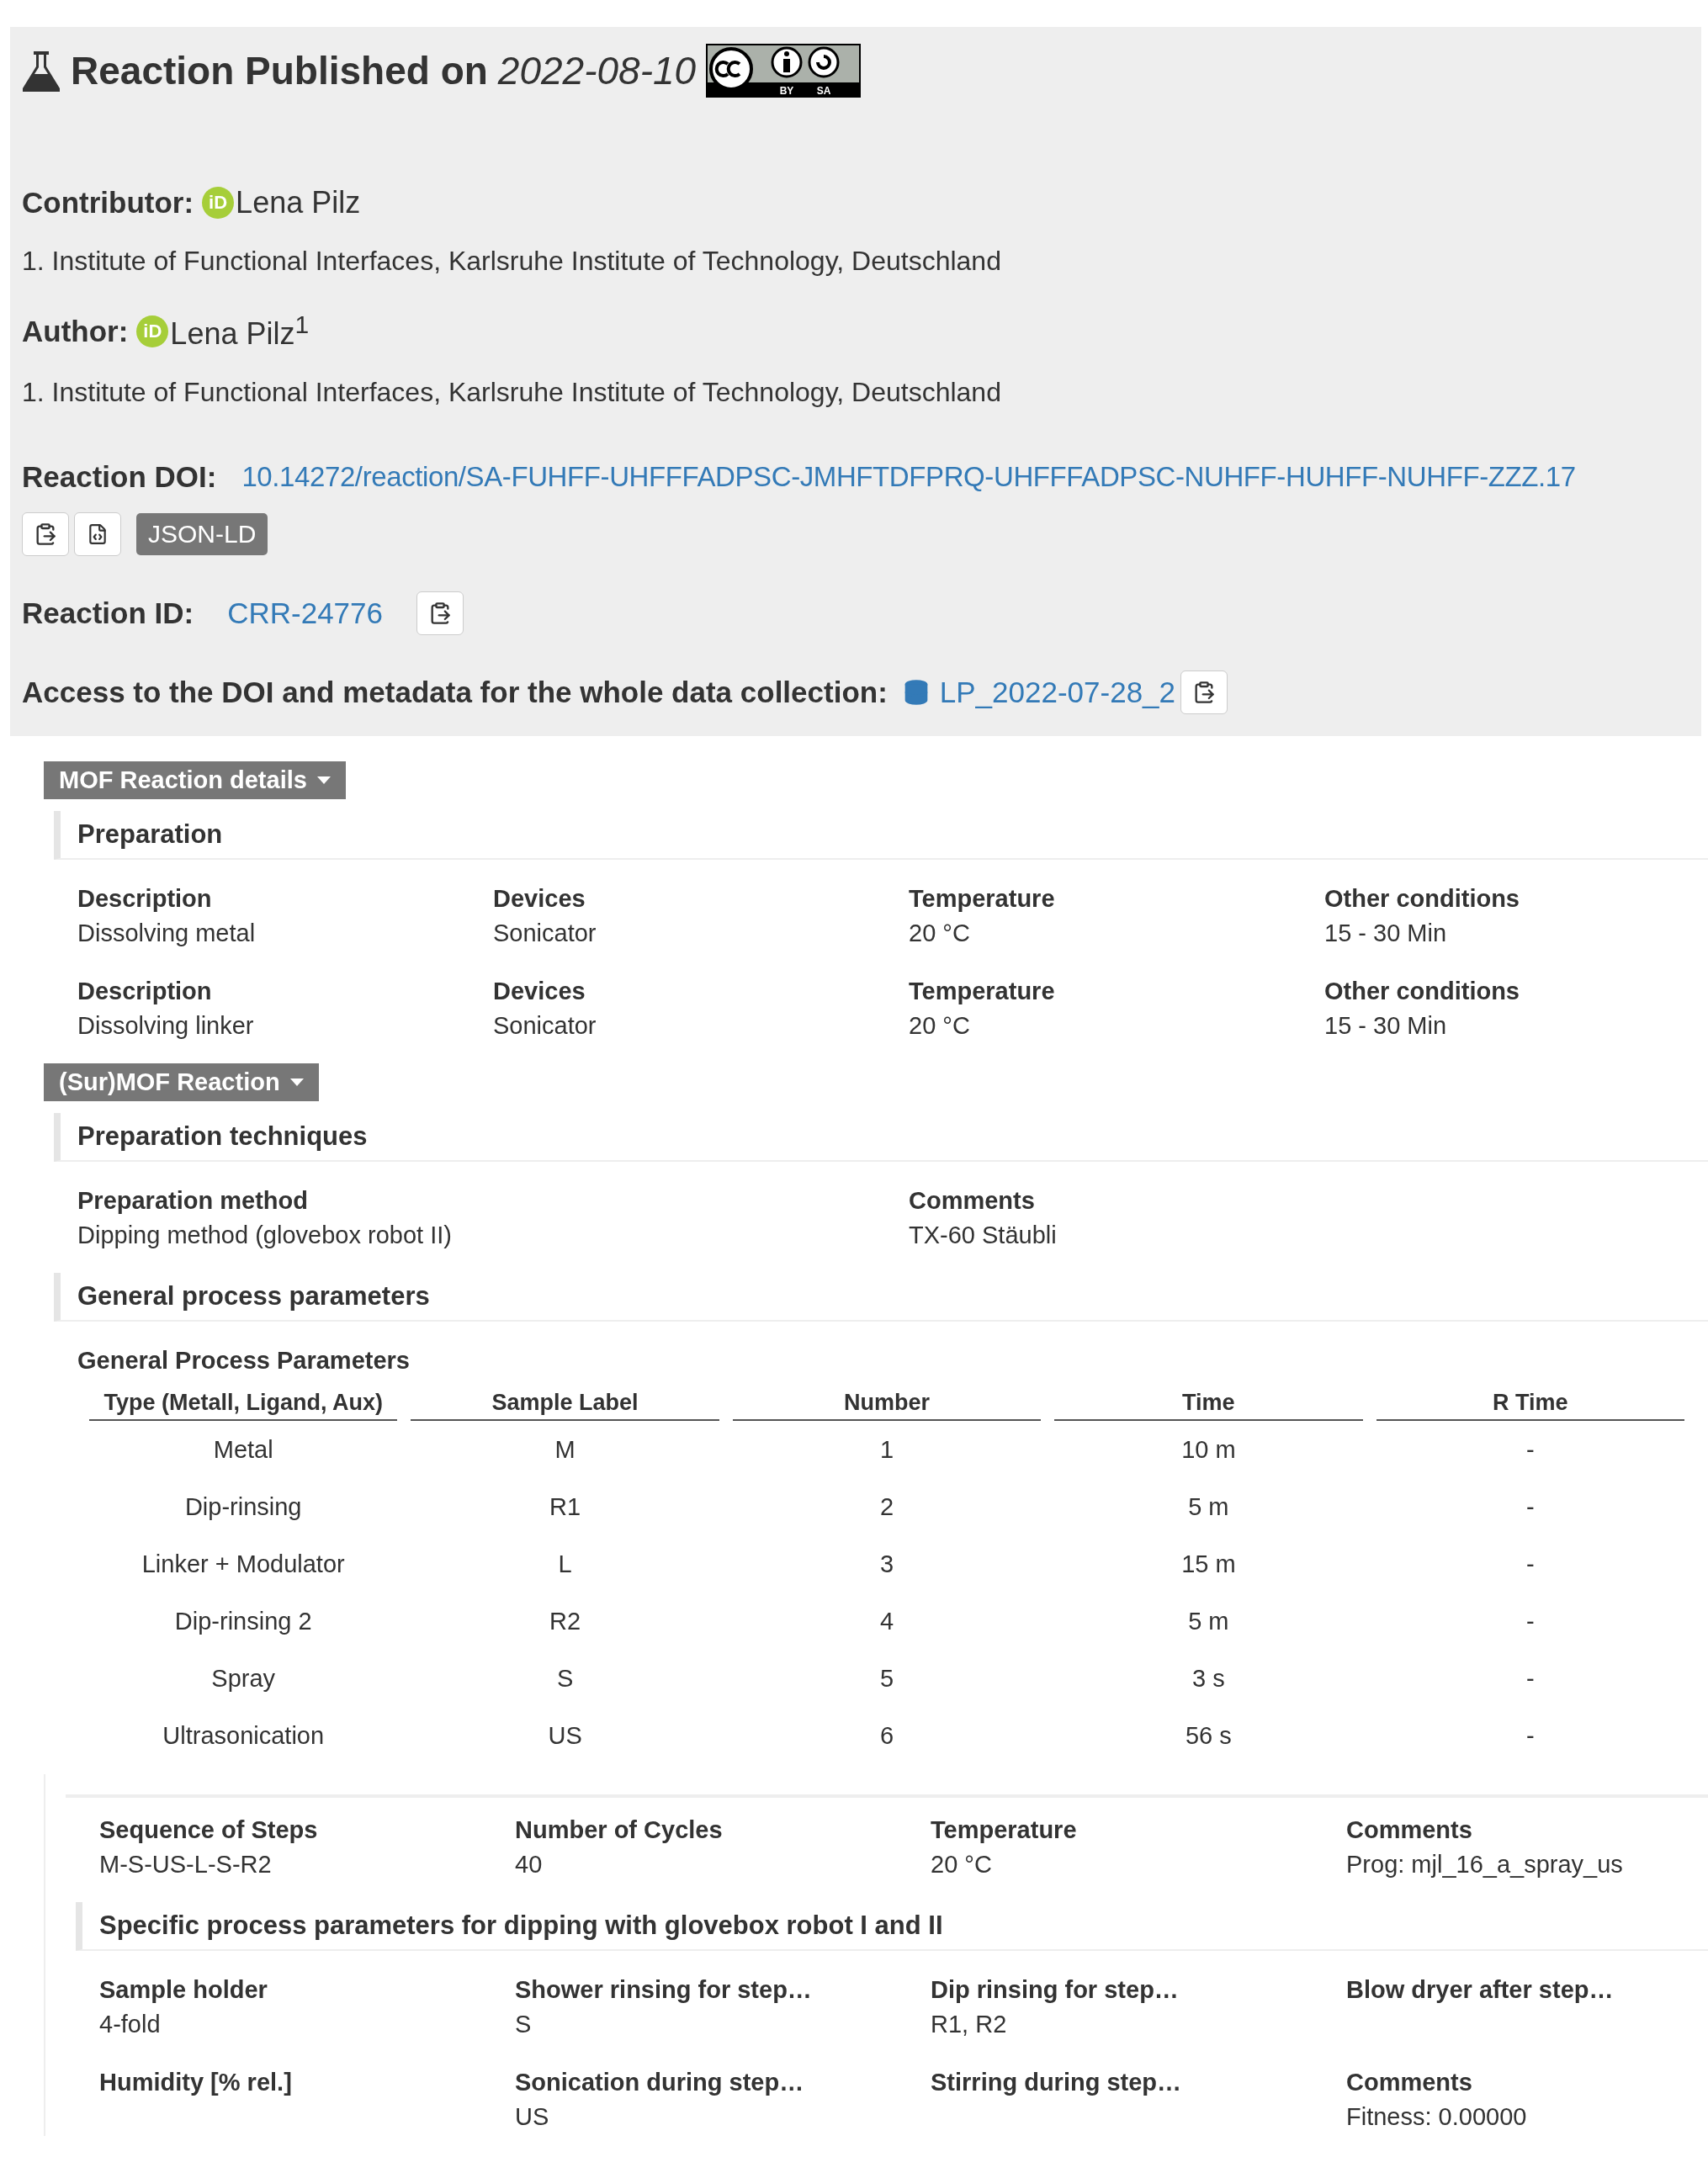 This screenshot has height=2157, width=1708. What do you see at coordinates (887, 1678) in the screenshot?
I see `table-cell-text: 5` at bounding box center [887, 1678].